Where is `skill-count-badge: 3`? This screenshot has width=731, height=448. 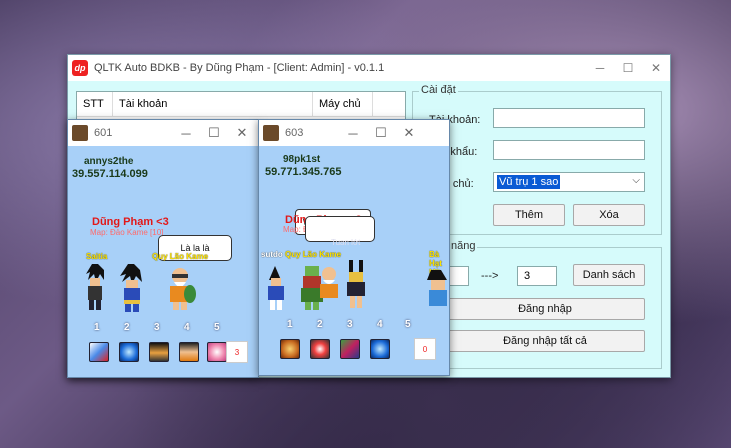
skill-count-badge: 3 is located at coordinates (237, 352).